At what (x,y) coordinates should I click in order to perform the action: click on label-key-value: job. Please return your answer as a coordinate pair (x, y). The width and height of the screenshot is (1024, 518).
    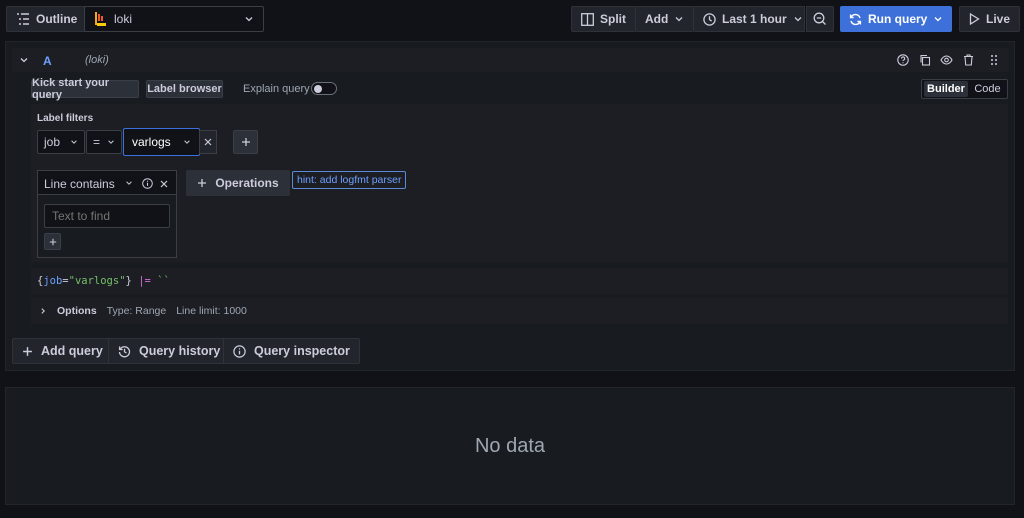
    Looking at the image, I should click on (52, 142).